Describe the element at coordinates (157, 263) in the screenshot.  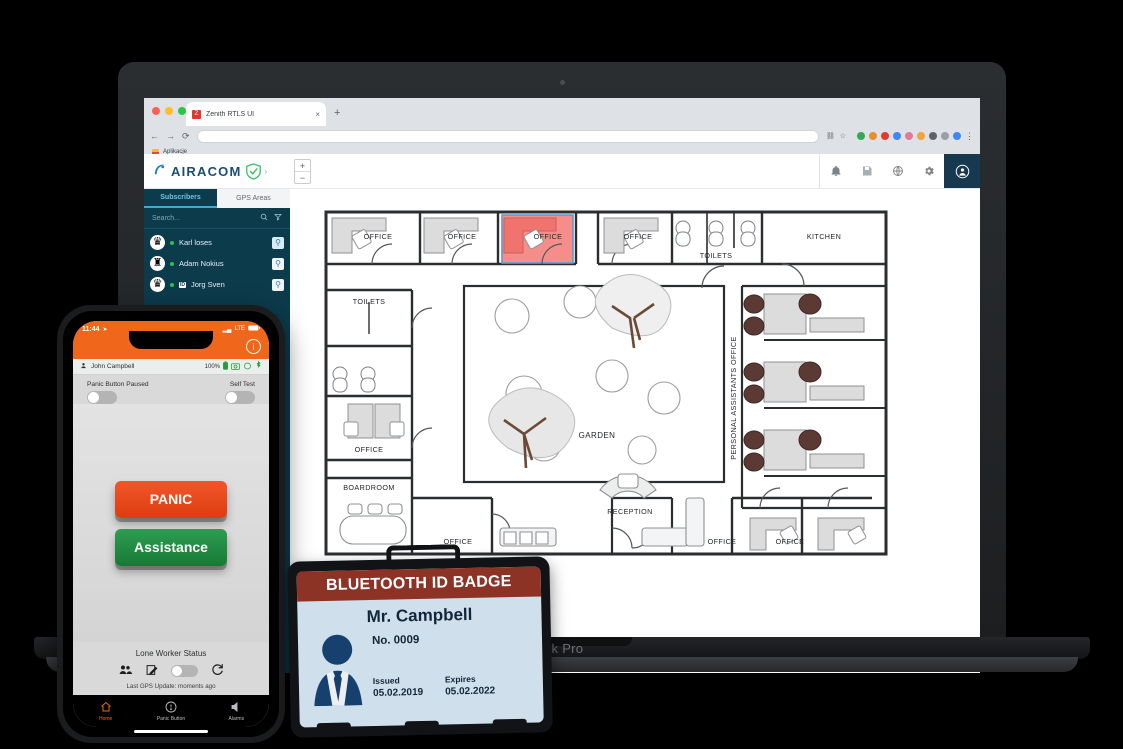
I see `avatar: ♜` at that location.